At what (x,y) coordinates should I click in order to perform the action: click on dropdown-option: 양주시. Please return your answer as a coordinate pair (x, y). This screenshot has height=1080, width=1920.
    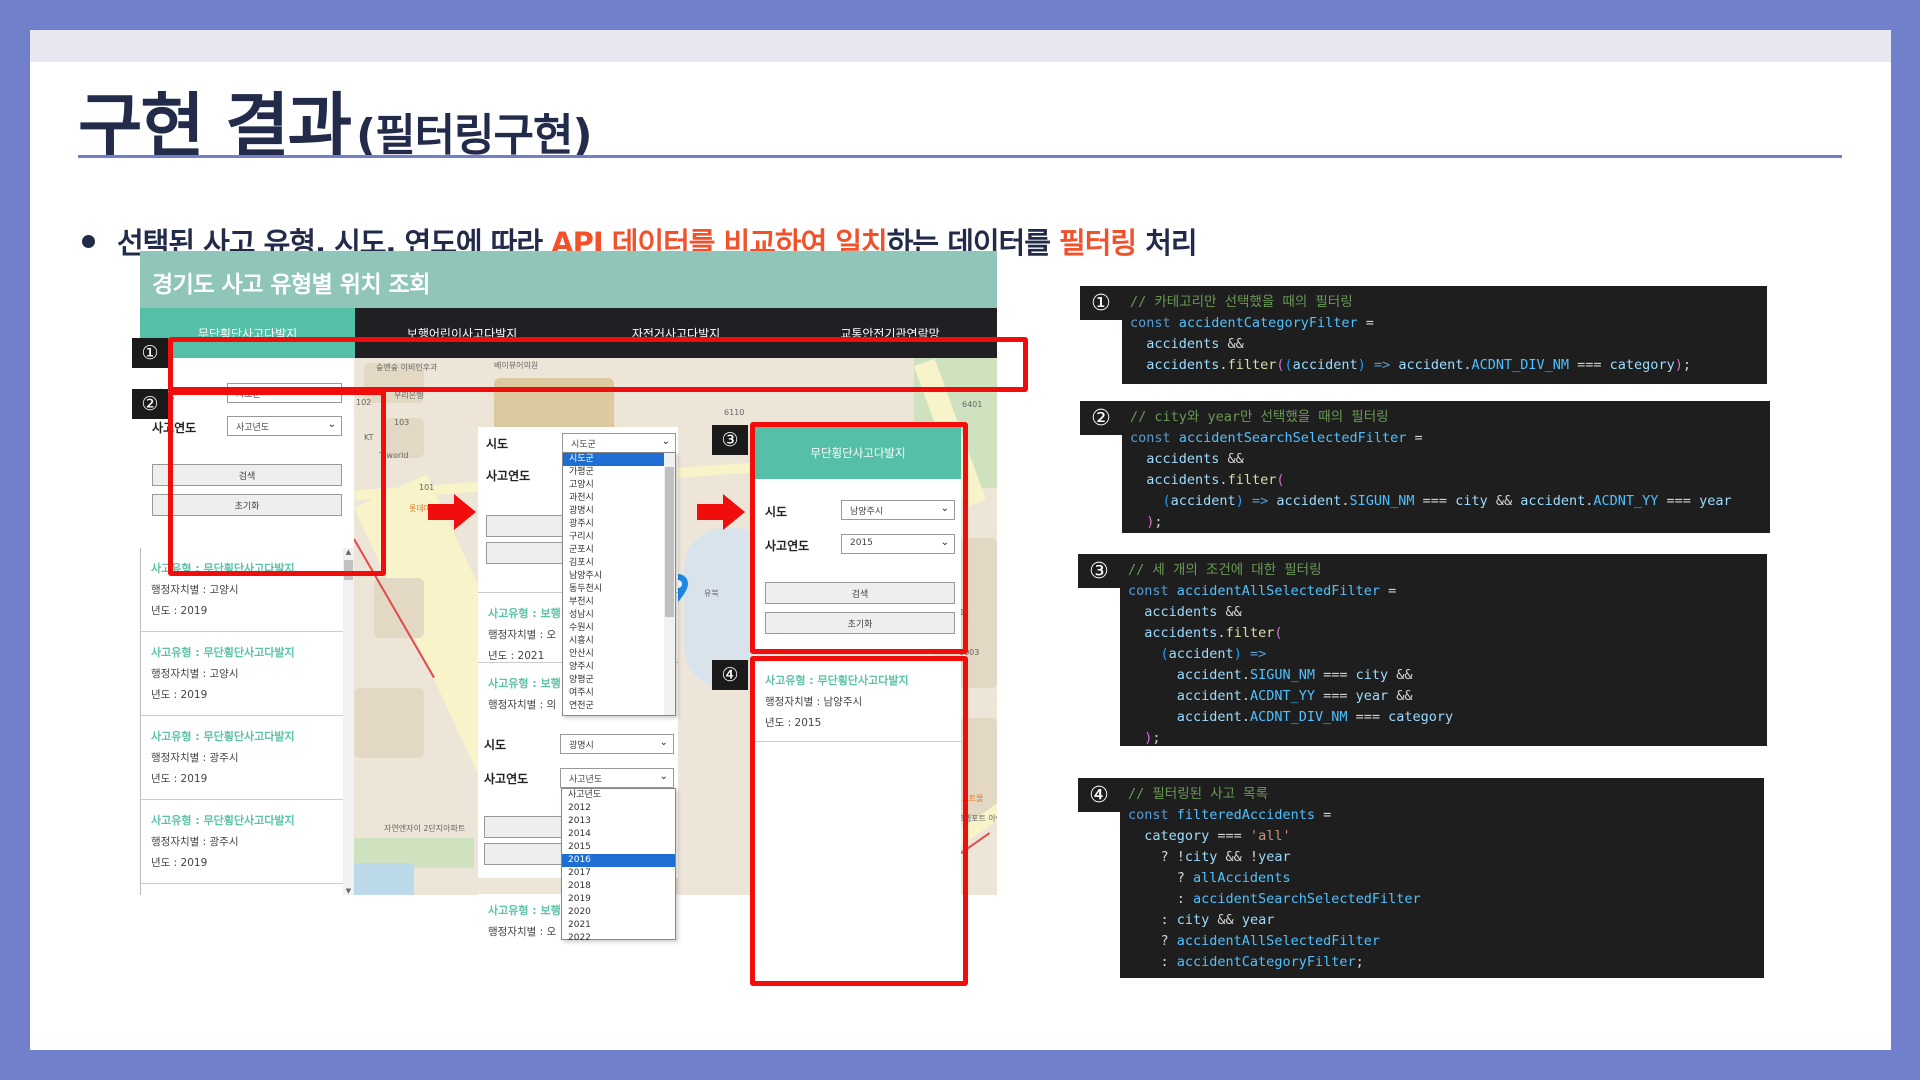
    Looking at the image, I should click on (613, 667).